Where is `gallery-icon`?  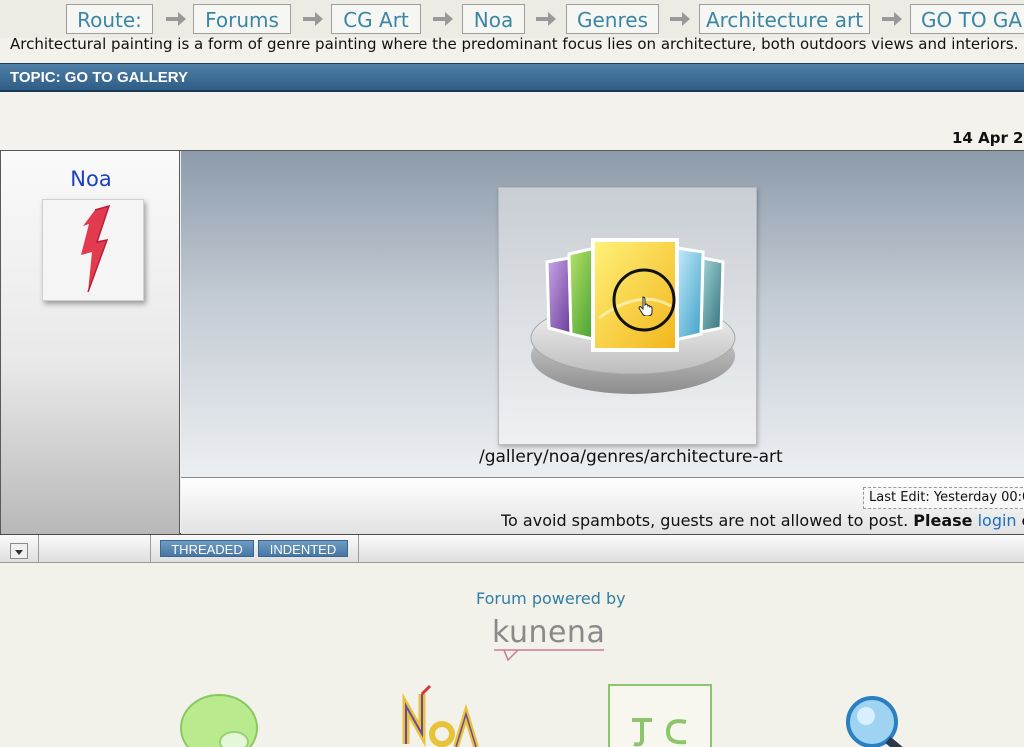
gallery-icon is located at coordinates (633, 316).